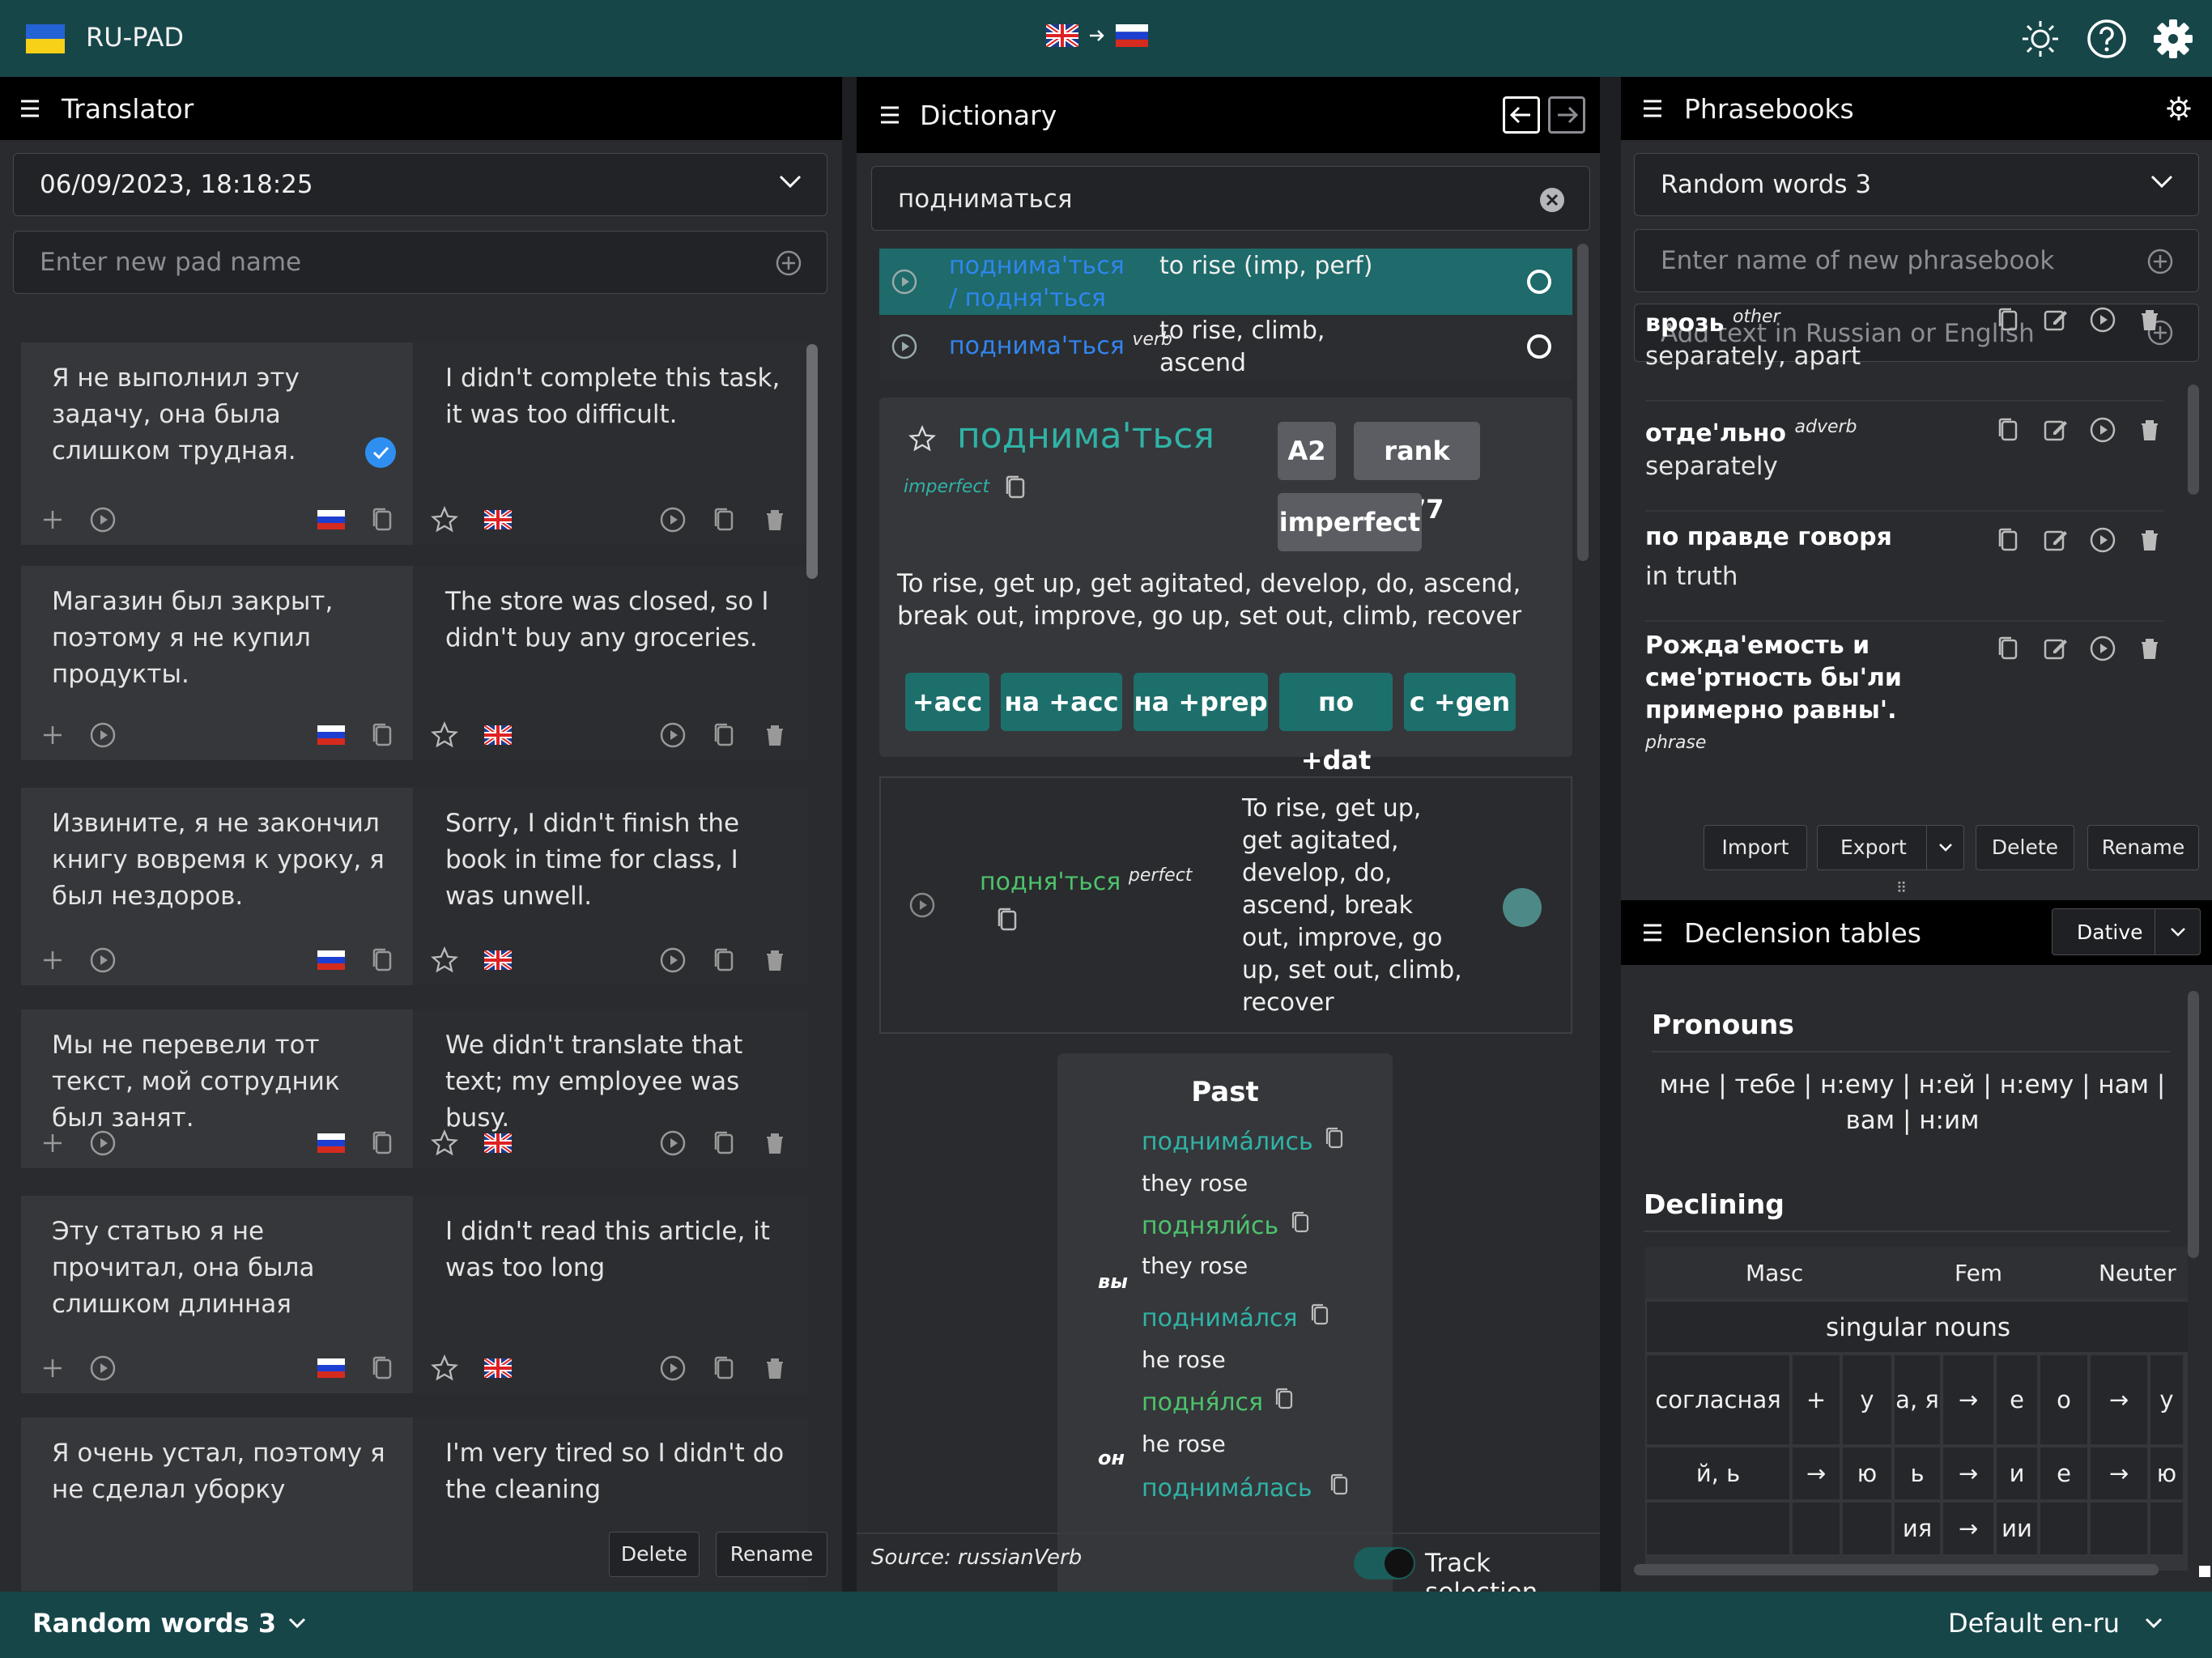  I want to click on rename-pad-button: Rename, so click(772, 1554).